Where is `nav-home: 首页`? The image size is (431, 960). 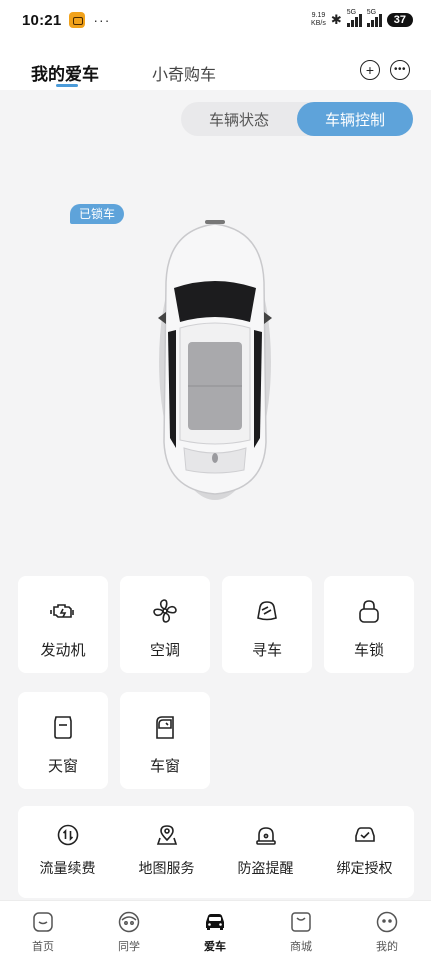
nav-home: 首页 is located at coordinates (43, 930).